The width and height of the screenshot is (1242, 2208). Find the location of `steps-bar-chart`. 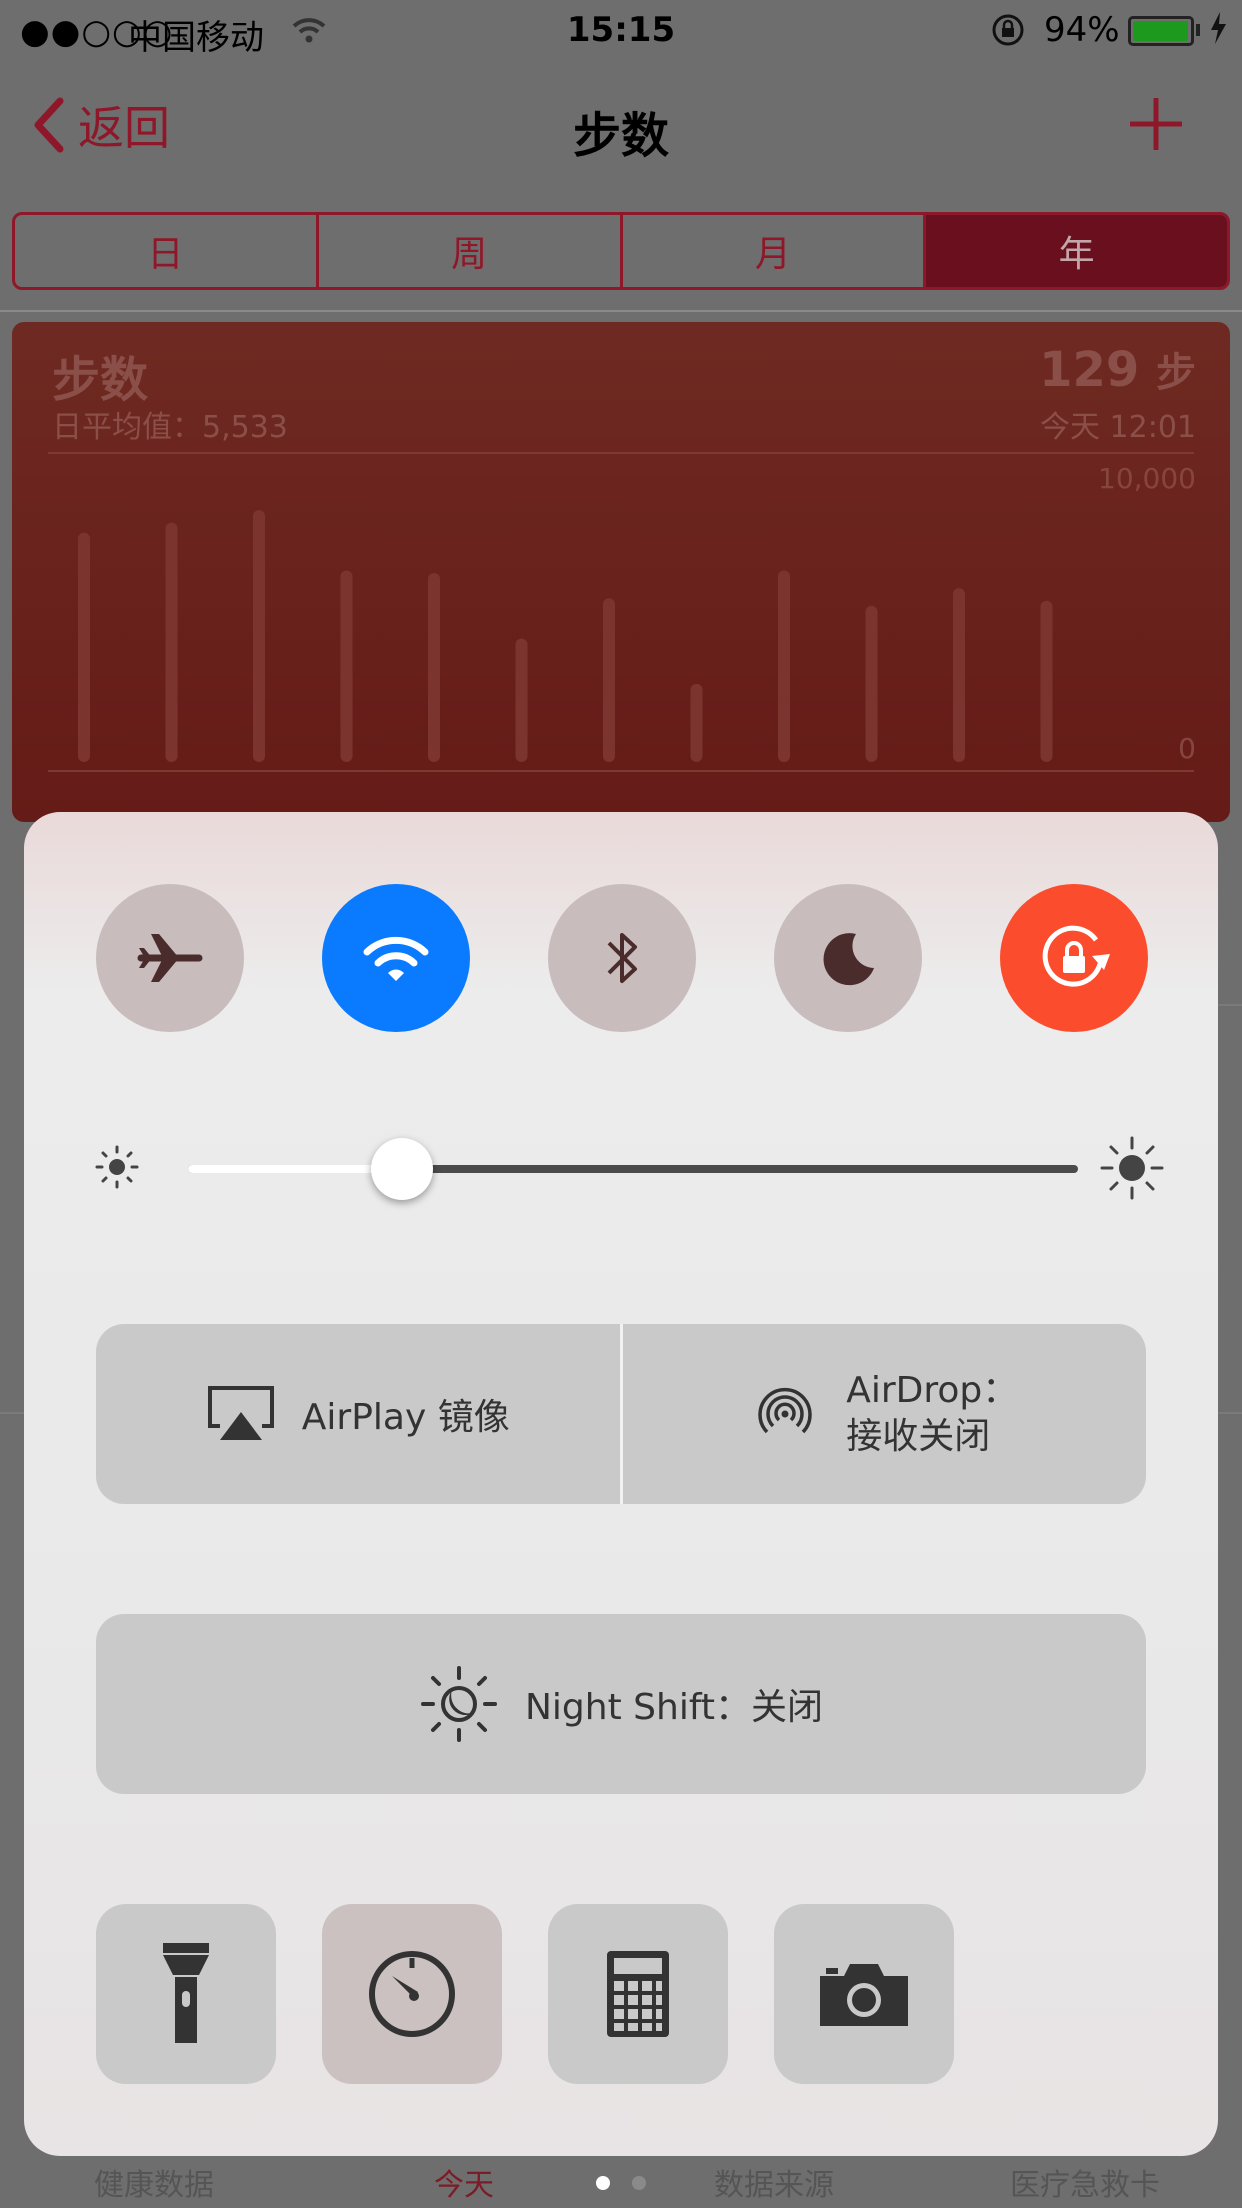

steps-bar-chart is located at coordinates (565, 636).